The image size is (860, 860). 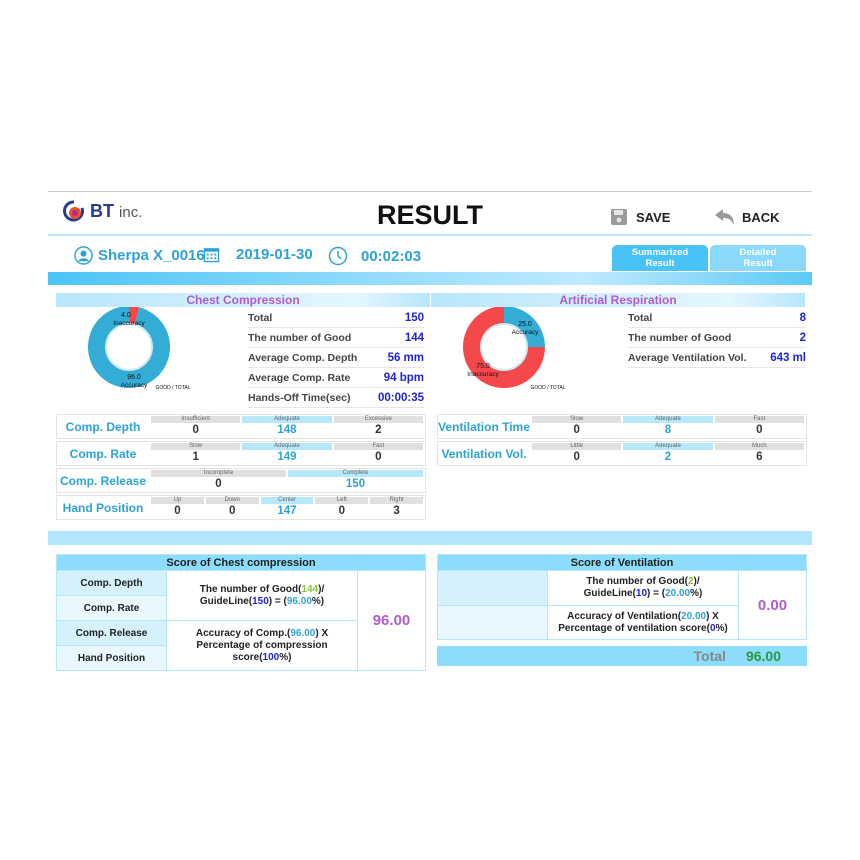 What do you see at coordinates (116, 210) in the screenshot?
I see `brand-name: BT inc.` at bounding box center [116, 210].